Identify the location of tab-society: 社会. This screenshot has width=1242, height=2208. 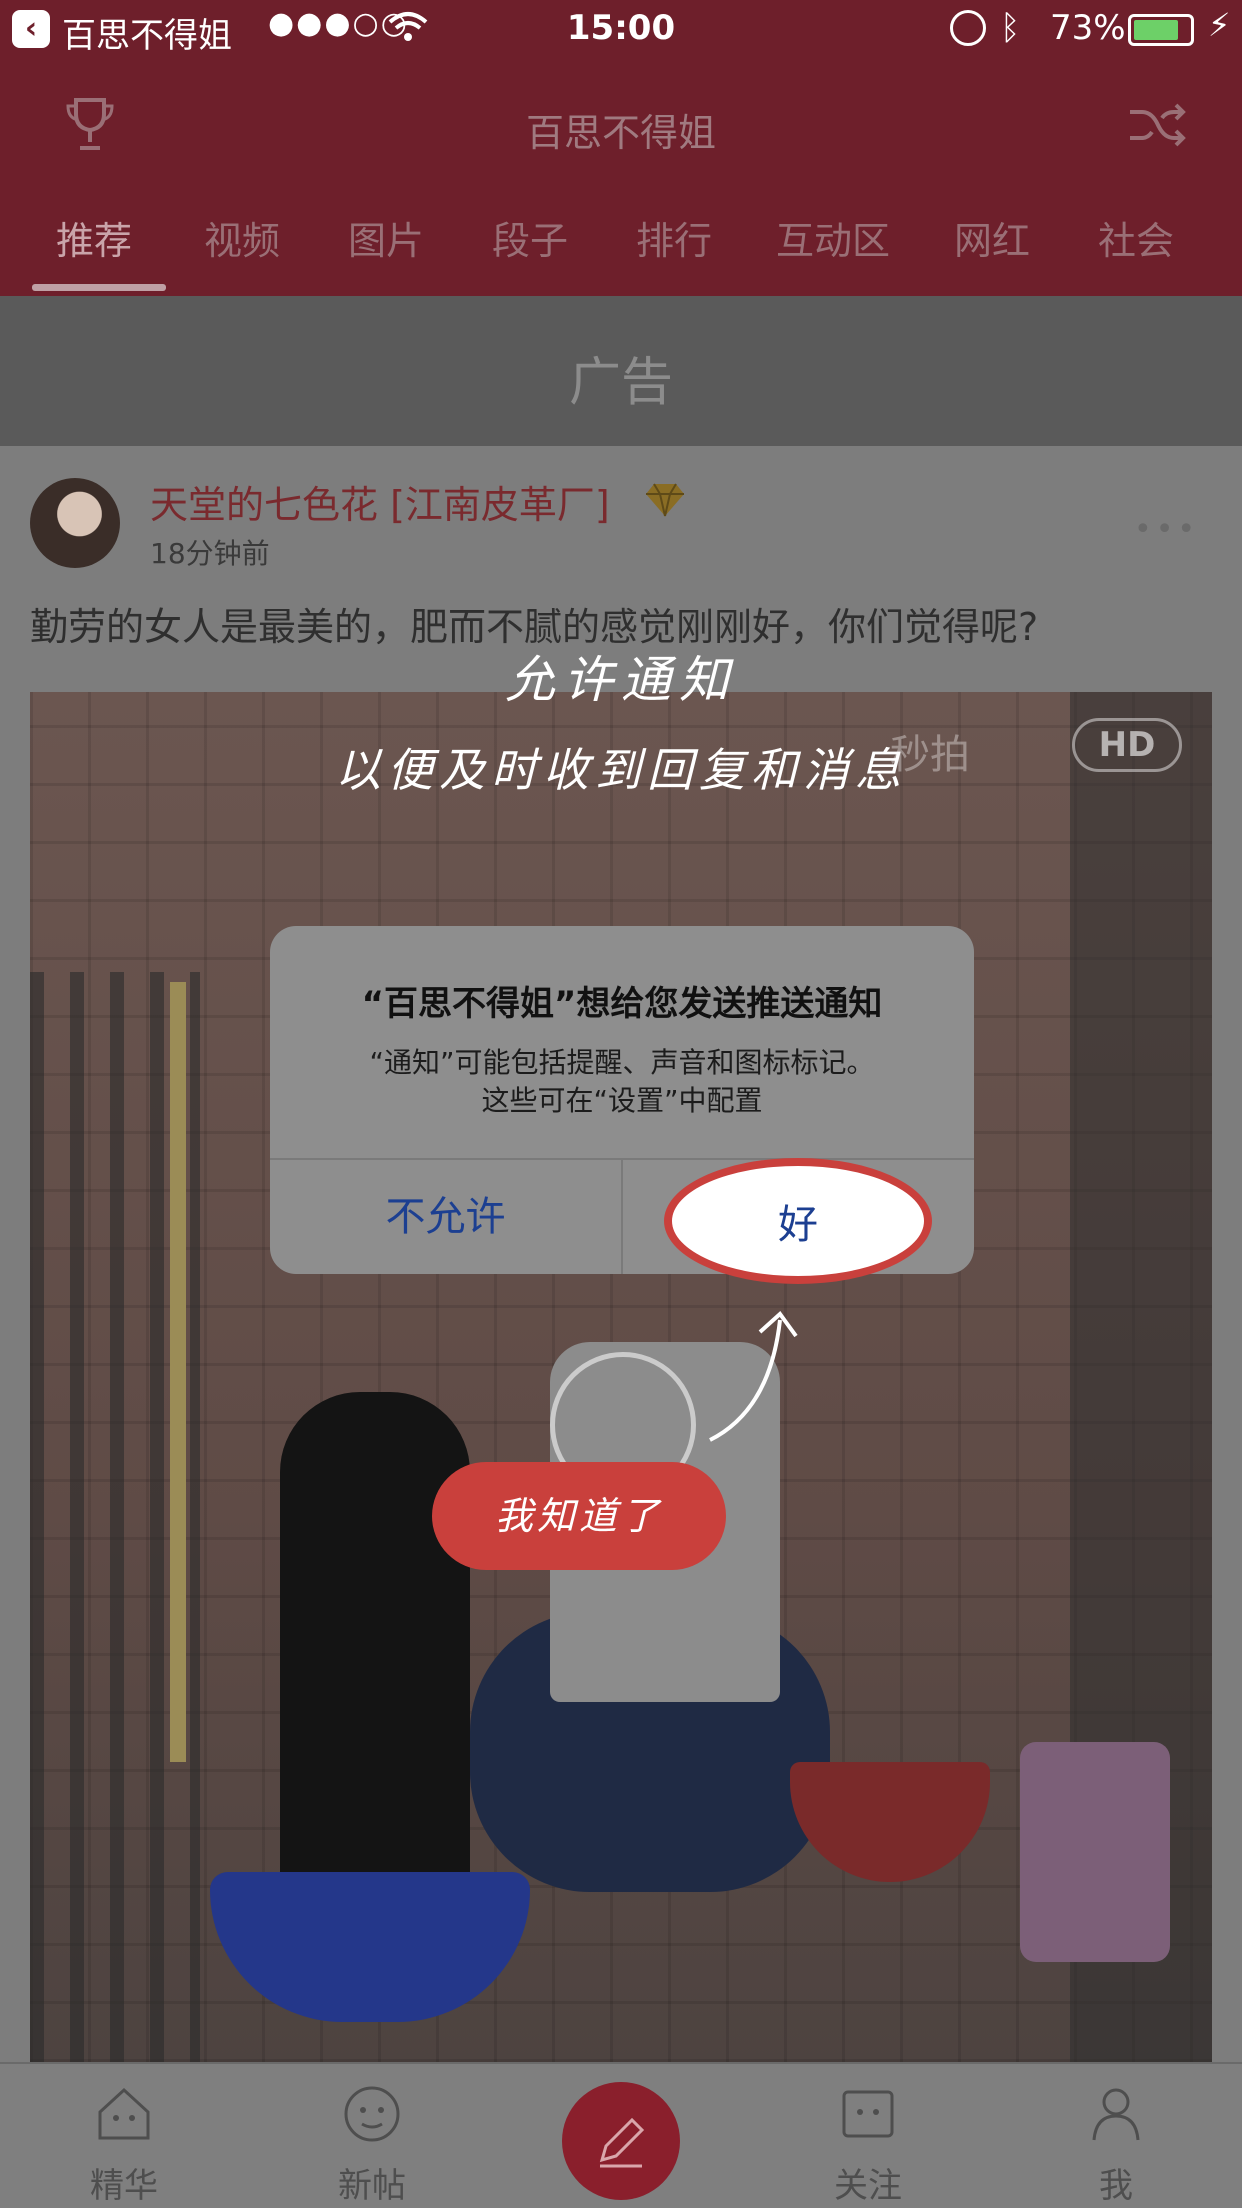
(1136, 237).